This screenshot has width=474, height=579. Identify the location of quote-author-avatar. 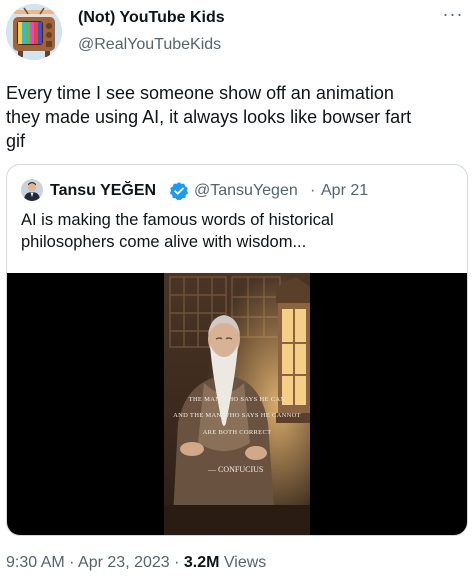
(32, 190).